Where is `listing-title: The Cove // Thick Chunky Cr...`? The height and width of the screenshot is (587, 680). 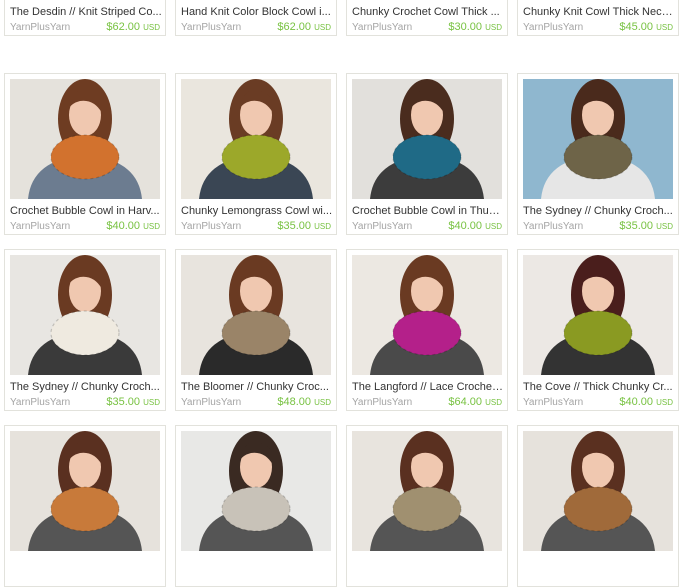
listing-title: The Cove // Thick Chunky Cr... is located at coordinates (599, 387).